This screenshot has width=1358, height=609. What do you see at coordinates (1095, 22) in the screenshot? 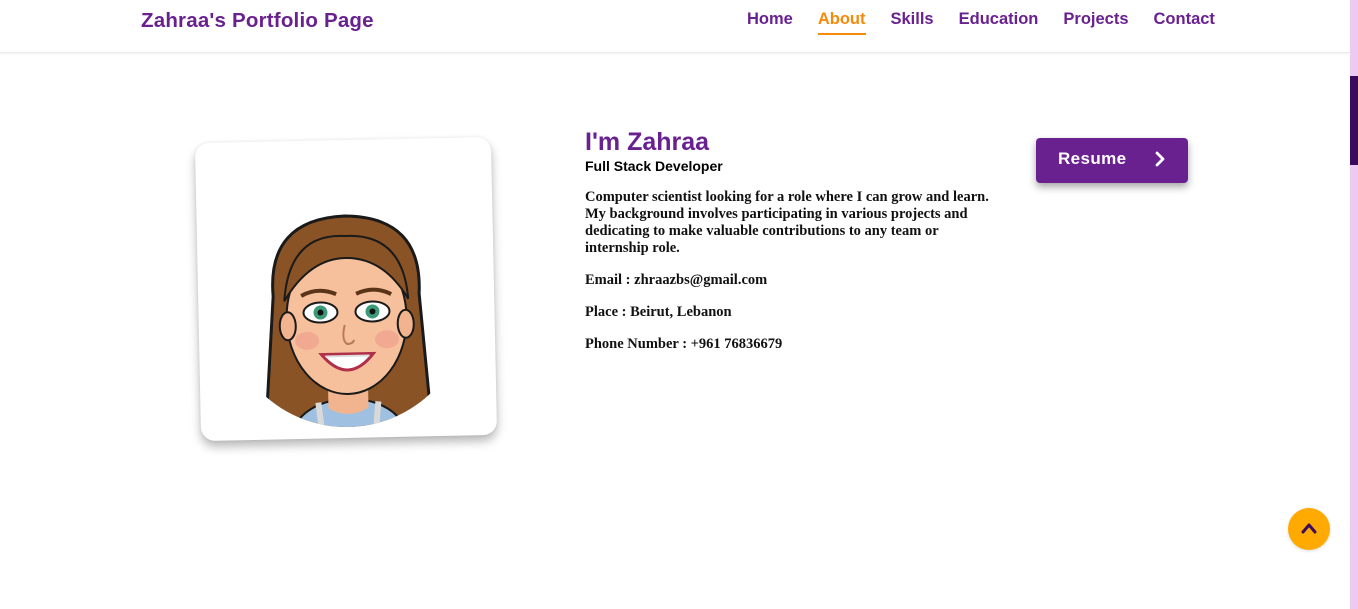
I see `nav-link-projects: Projects` at bounding box center [1095, 22].